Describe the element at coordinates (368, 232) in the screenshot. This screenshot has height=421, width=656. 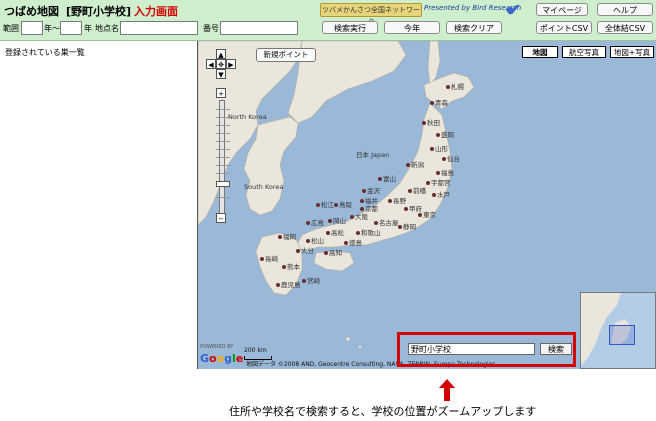
I see `city-label: 和歌山` at that location.